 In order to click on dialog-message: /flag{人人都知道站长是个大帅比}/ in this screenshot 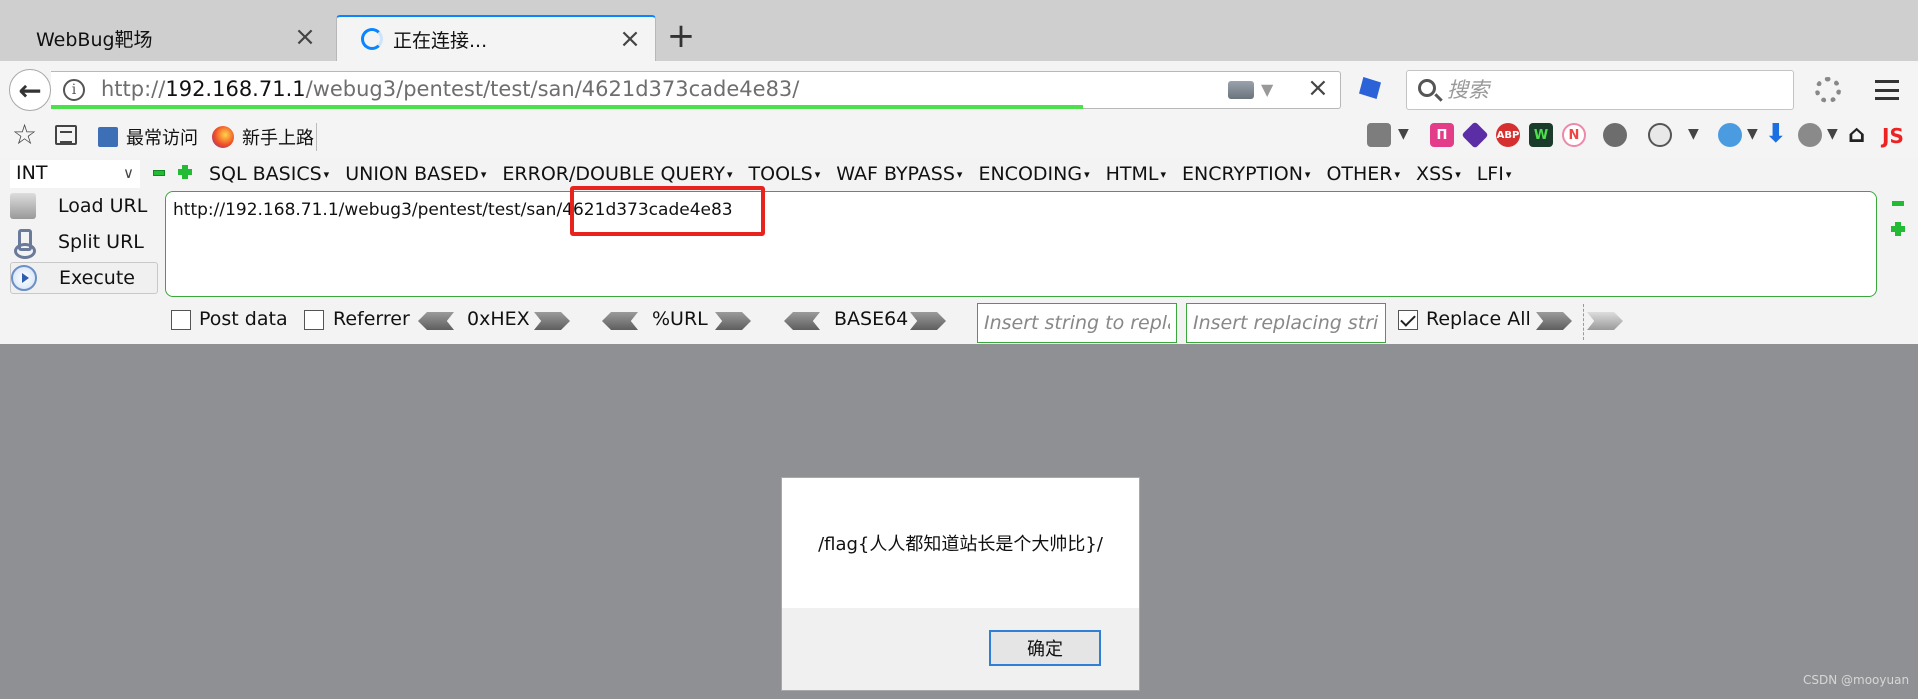, I will do `click(960, 544)`.